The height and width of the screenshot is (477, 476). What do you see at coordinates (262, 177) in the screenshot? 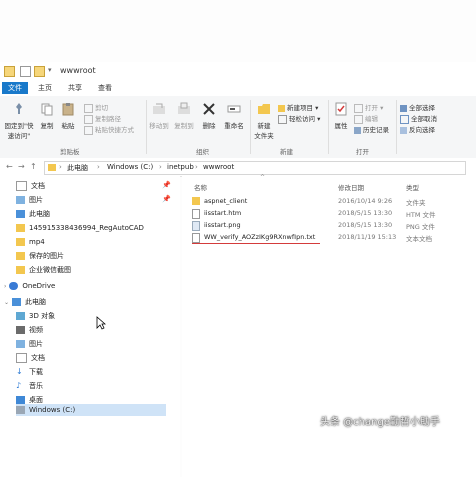
I see `sort-chevron-icon: ^` at bounding box center [262, 177].